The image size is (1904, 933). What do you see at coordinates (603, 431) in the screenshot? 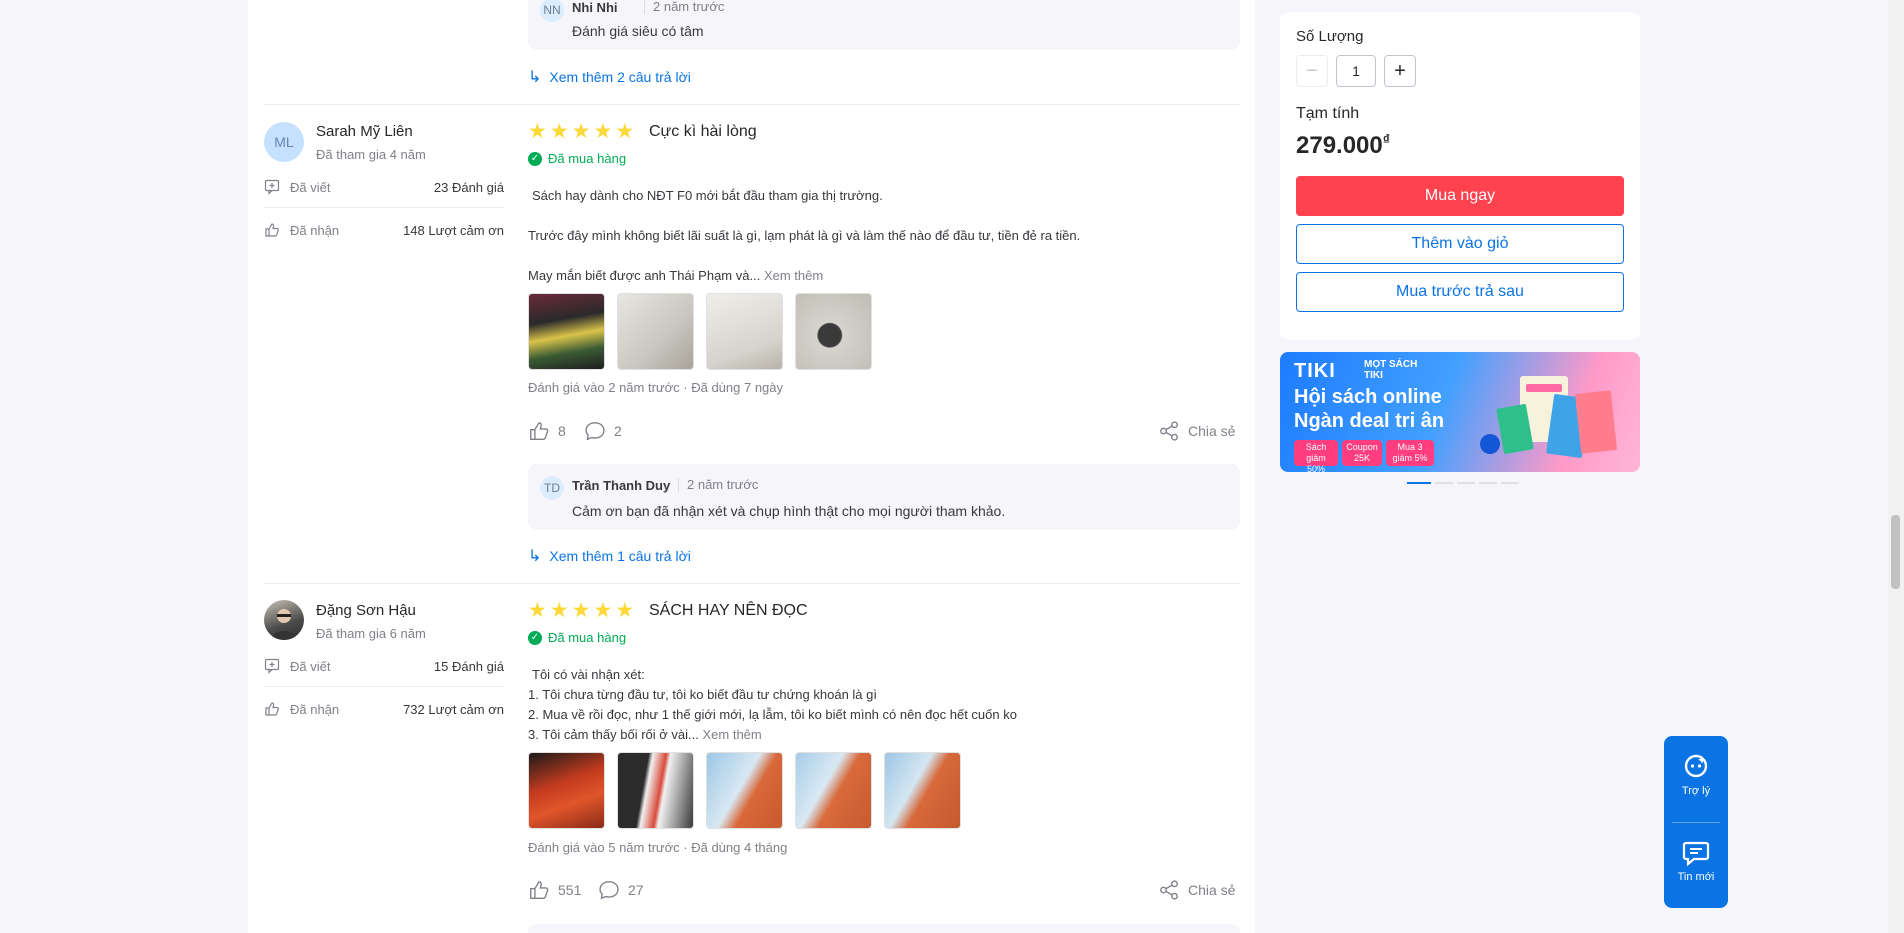
I see `comment-button: 2` at bounding box center [603, 431].